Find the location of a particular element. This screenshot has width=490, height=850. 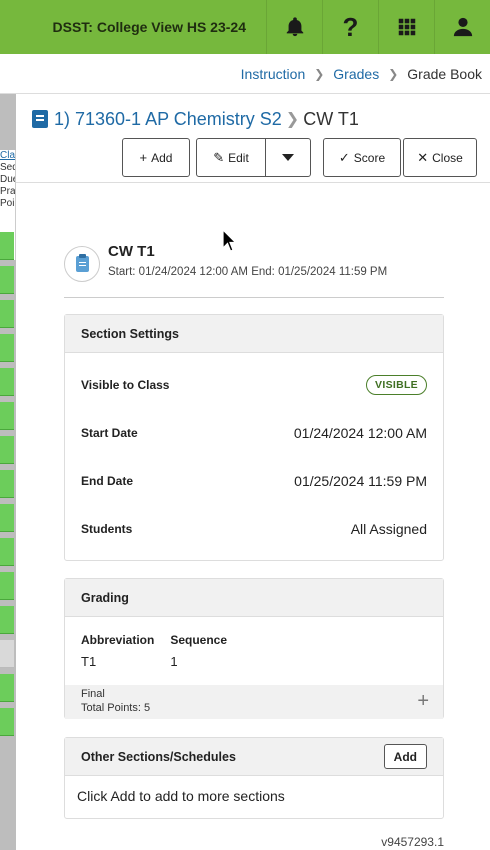

gradebook-grid-strip: Clas Seq Due Prac Poin is located at coordinates (8, 472).